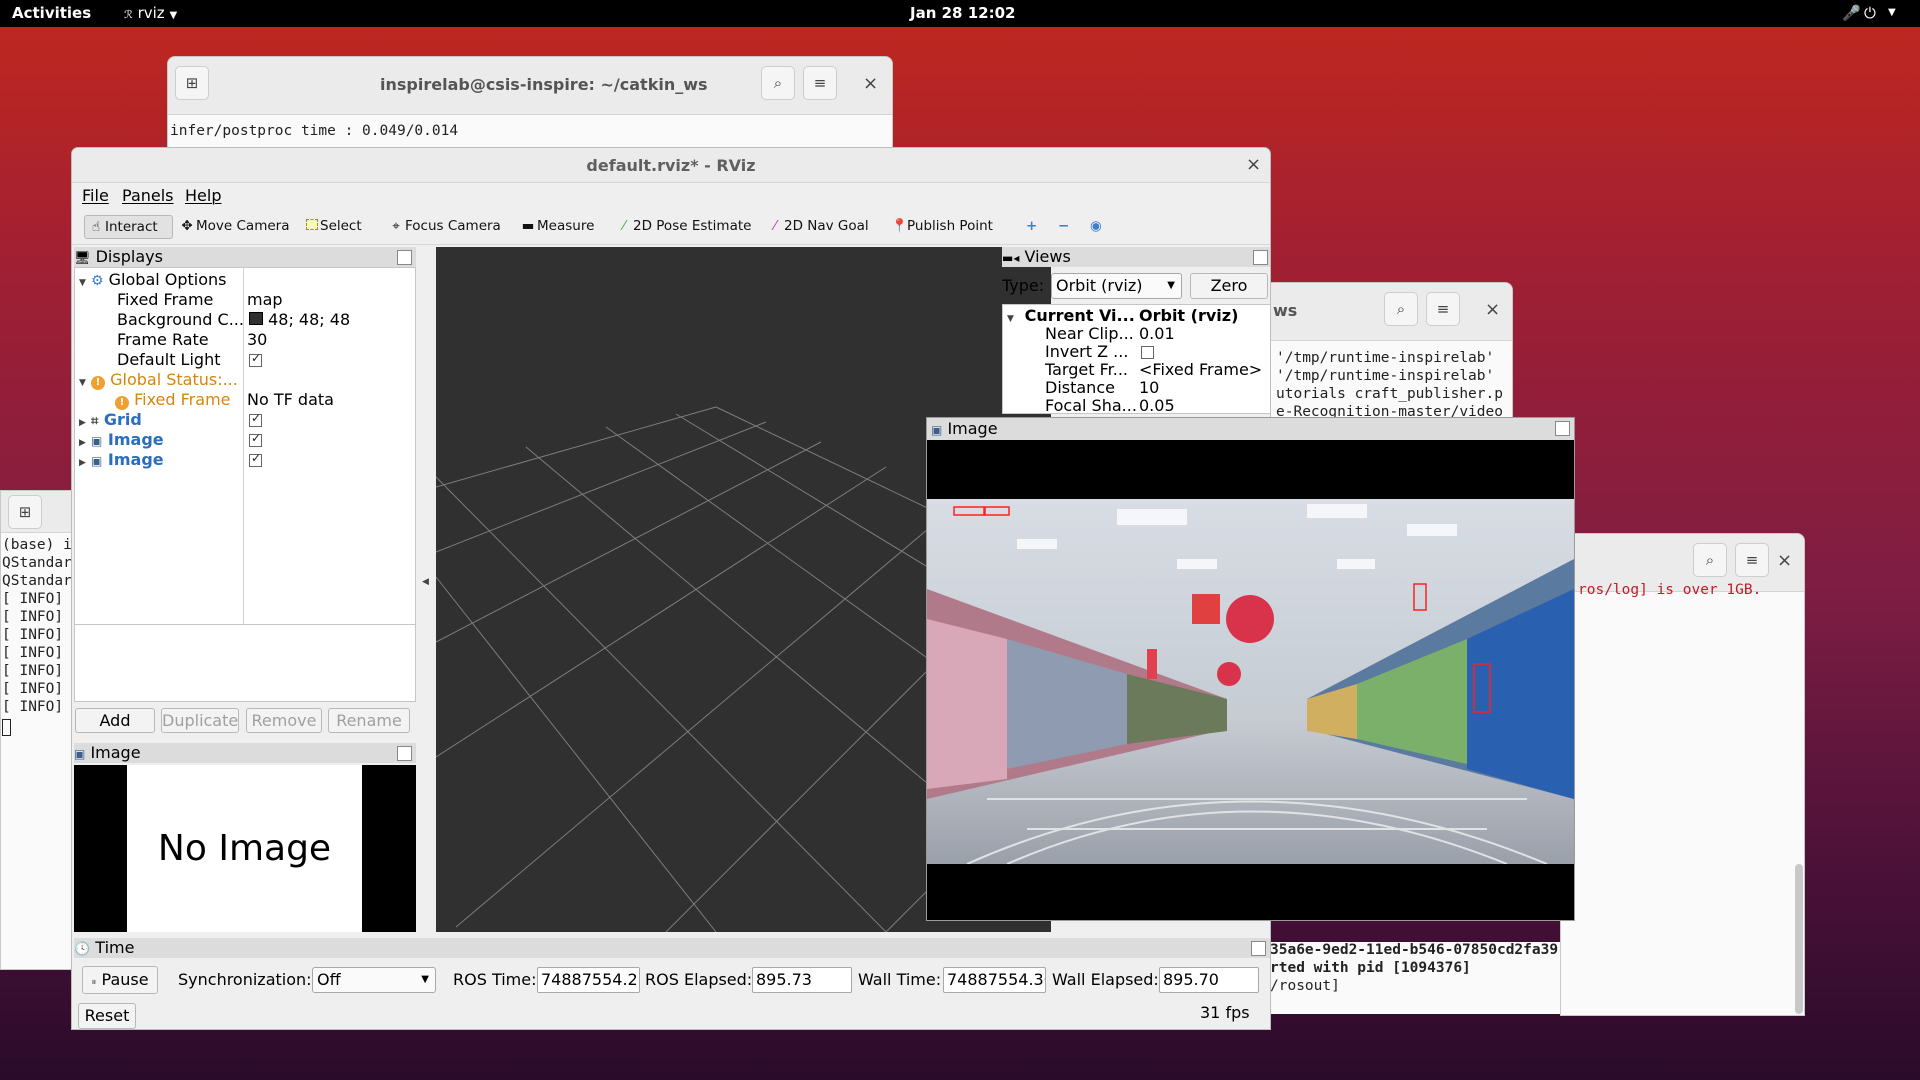 Image resolution: width=1920 pixels, height=1080 pixels. Describe the element at coordinates (1851, 13) in the screenshot. I see `microphone-icon: 🎤` at that location.